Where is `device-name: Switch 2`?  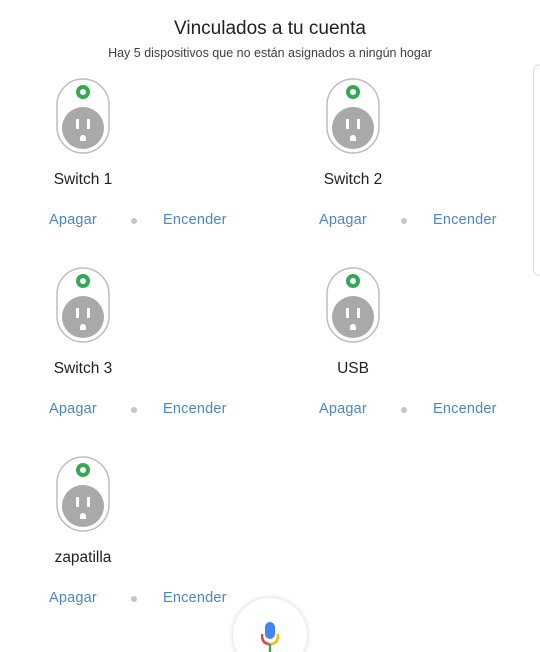
device-name: Switch 2 is located at coordinates (353, 179).